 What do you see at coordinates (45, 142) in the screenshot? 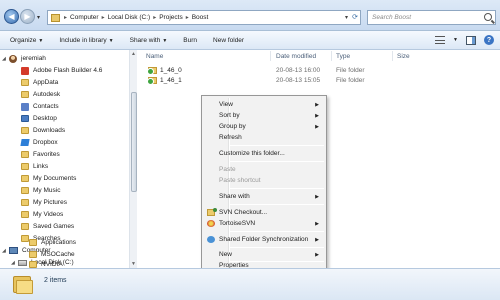
I see `nav-item-label: Dropbox` at bounding box center [45, 142].